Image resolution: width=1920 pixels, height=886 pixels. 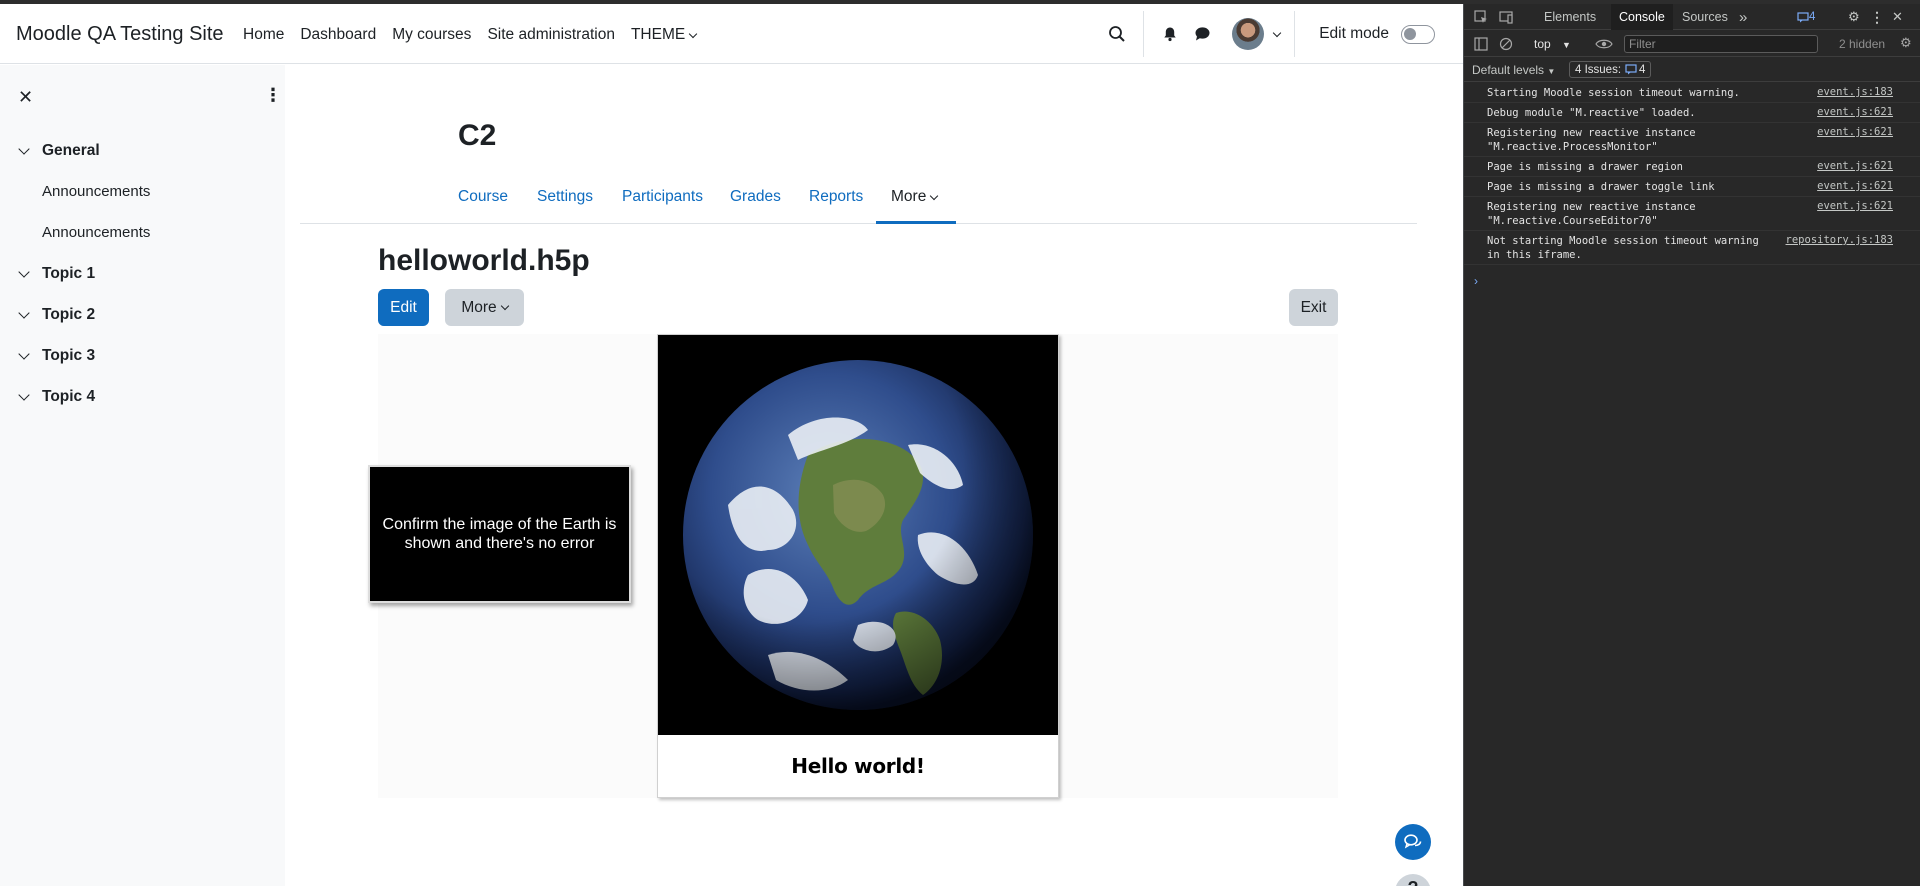 What do you see at coordinates (1506, 17) in the screenshot?
I see `device-toolbar-icon` at bounding box center [1506, 17].